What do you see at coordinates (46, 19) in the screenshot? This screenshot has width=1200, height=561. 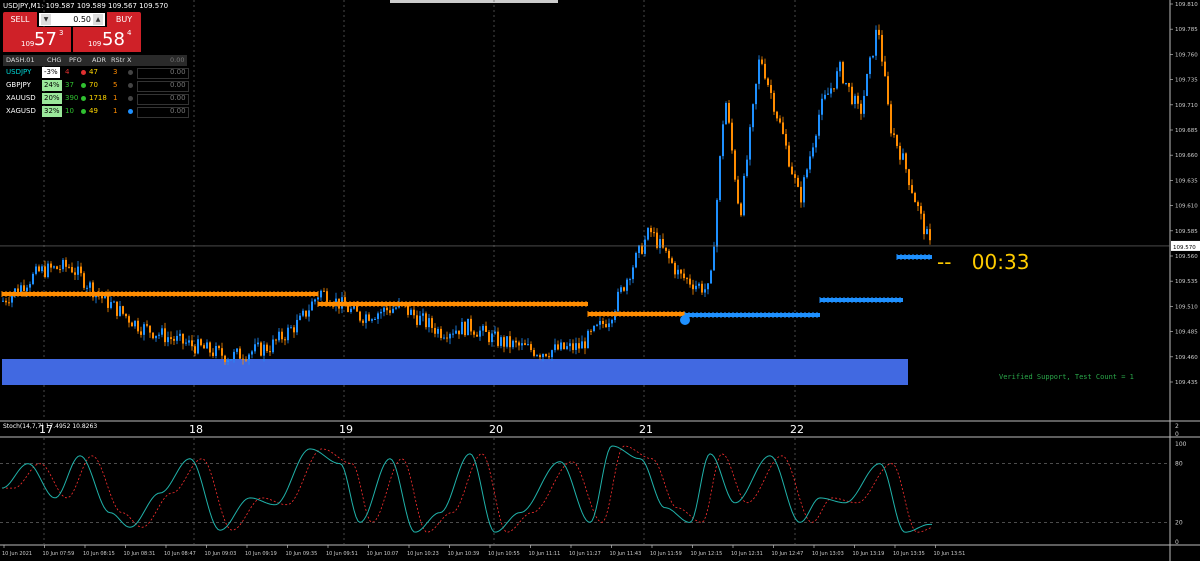 I see `lot-decrease-icon: ▼` at bounding box center [46, 19].